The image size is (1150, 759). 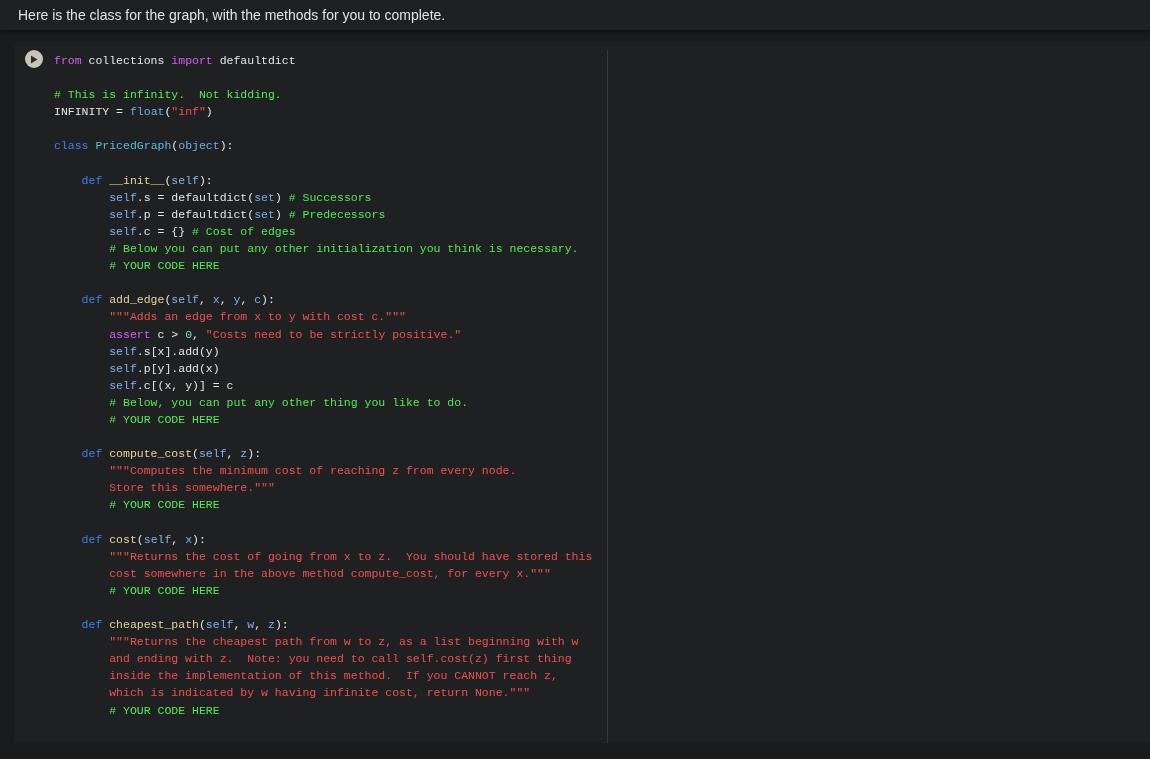 I want to click on code-line: assert c > 0, "Costs need to be strictly positive.", so click(x=285, y=334).